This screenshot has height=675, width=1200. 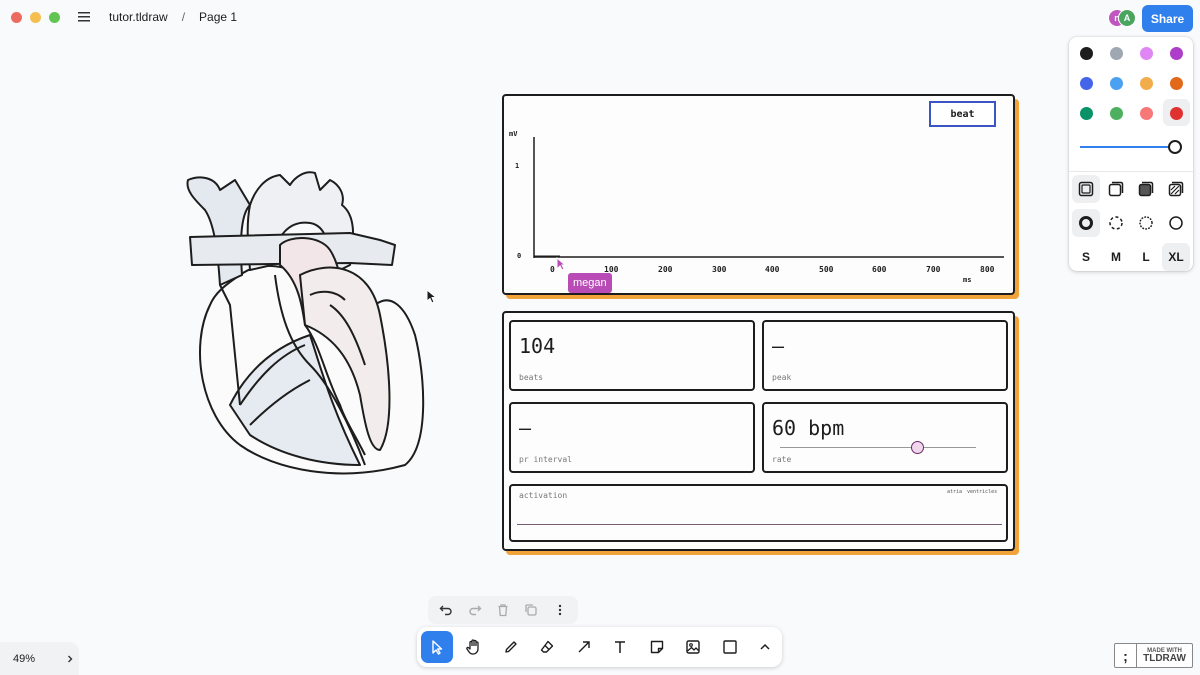 I want to click on main-toolbar, so click(x=599, y=647).